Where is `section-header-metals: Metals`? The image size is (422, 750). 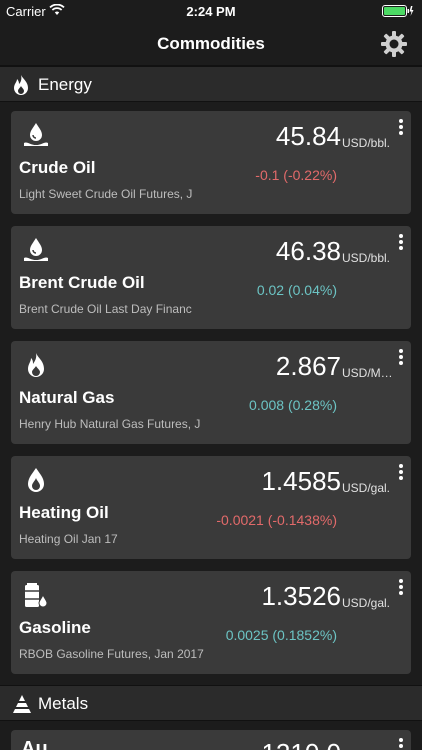 section-header-metals: Metals is located at coordinates (211, 703).